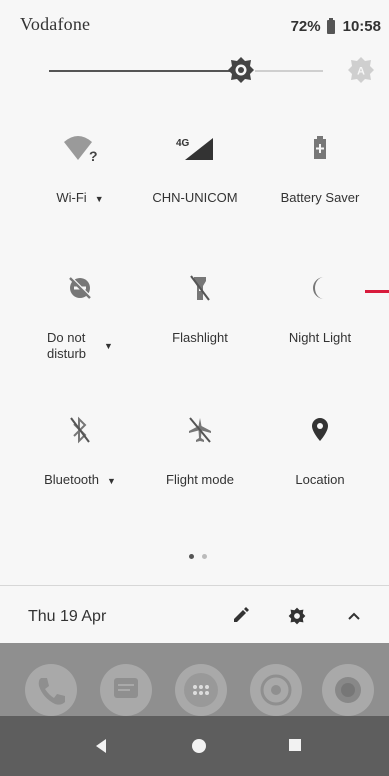 Image resolution: width=389 pixels, height=776 pixels. What do you see at coordinates (305, 26) in the screenshot?
I see `battery-percent: 72%` at bounding box center [305, 26].